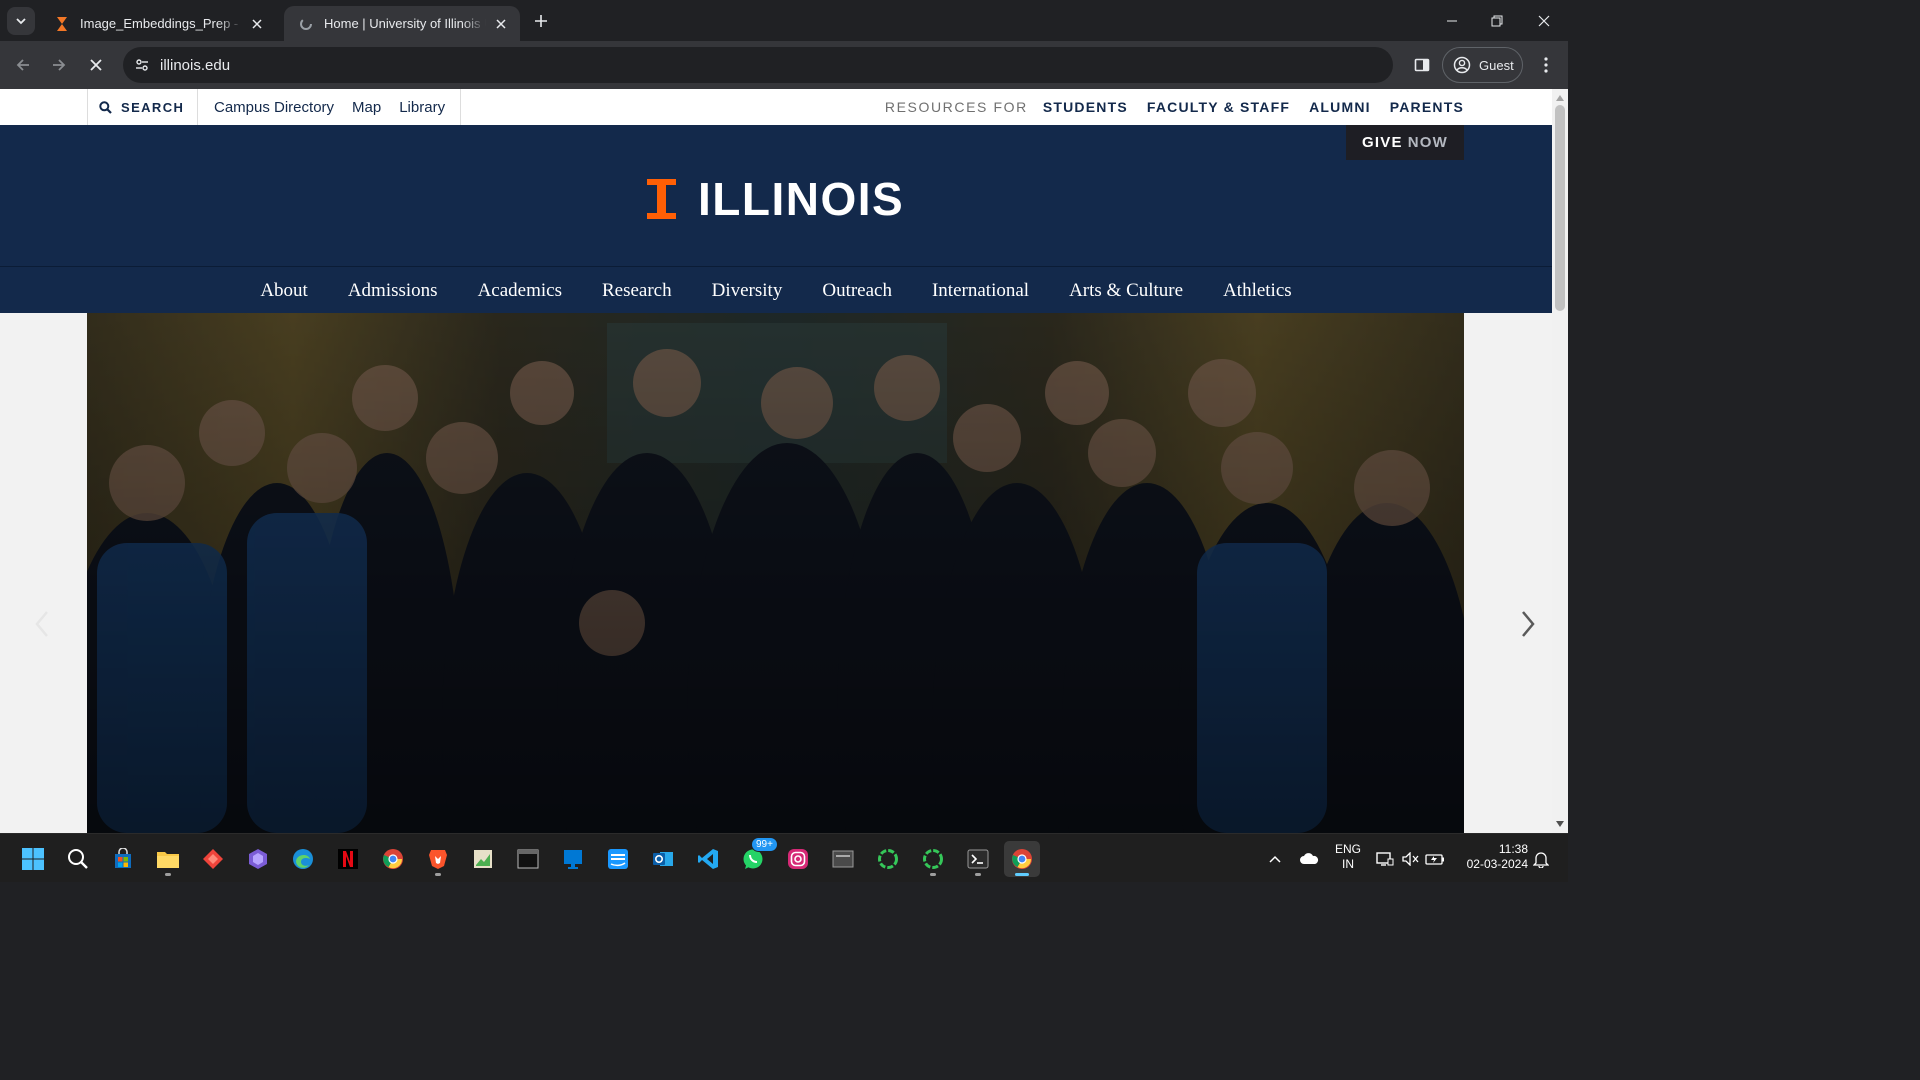  What do you see at coordinates (798, 859) in the screenshot?
I see `instagram-app` at bounding box center [798, 859].